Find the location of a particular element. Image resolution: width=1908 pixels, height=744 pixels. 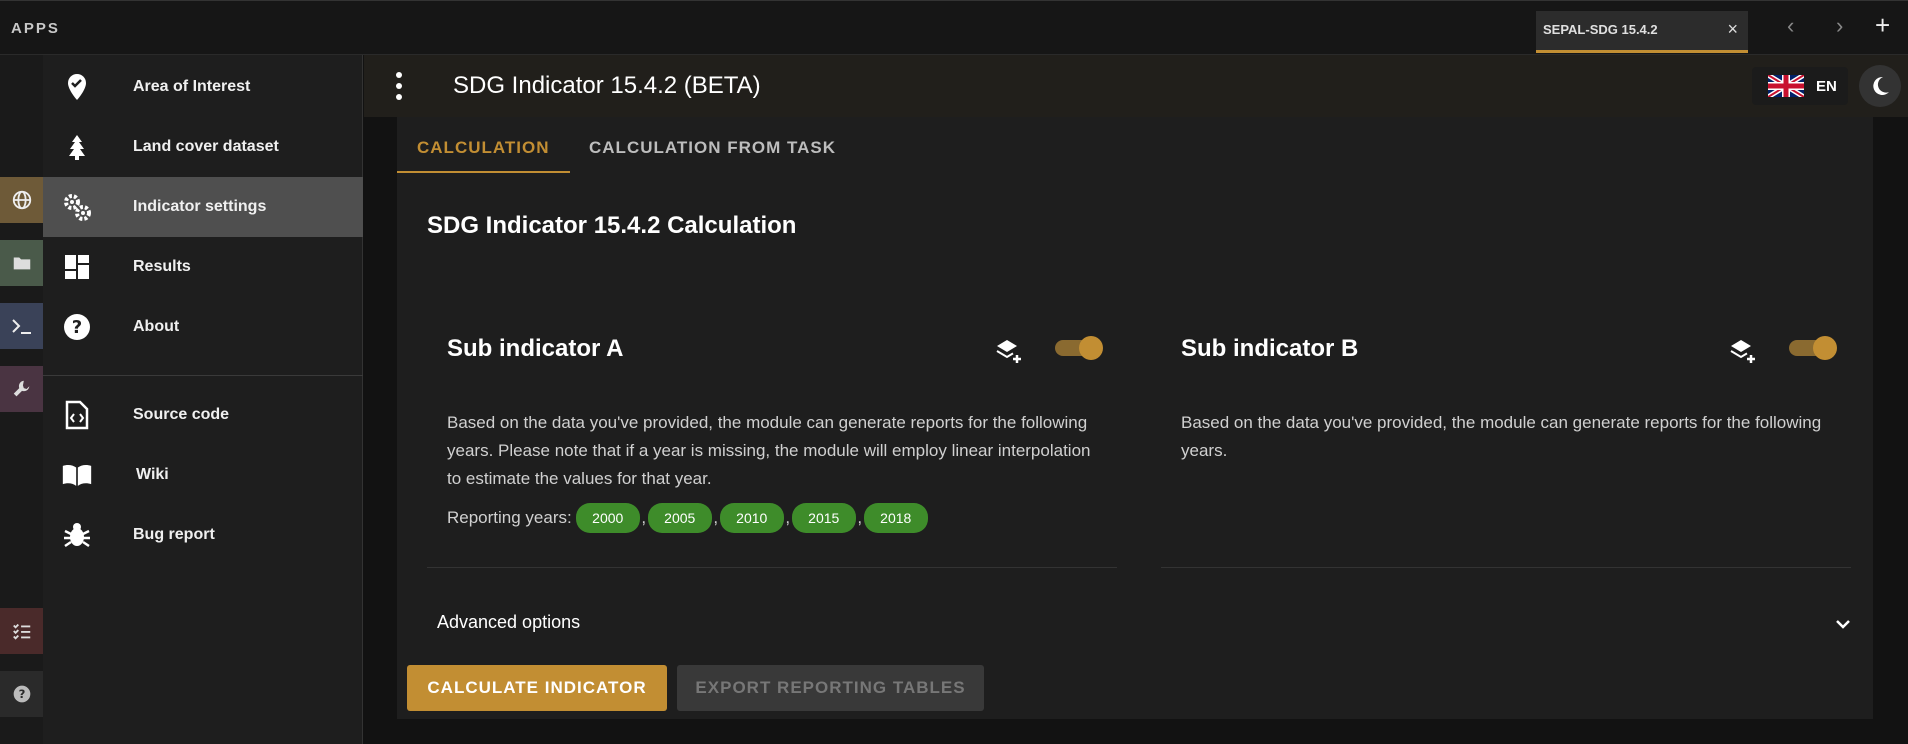

reporting-years-label: Reporting years: is located at coordinates (509, 517).